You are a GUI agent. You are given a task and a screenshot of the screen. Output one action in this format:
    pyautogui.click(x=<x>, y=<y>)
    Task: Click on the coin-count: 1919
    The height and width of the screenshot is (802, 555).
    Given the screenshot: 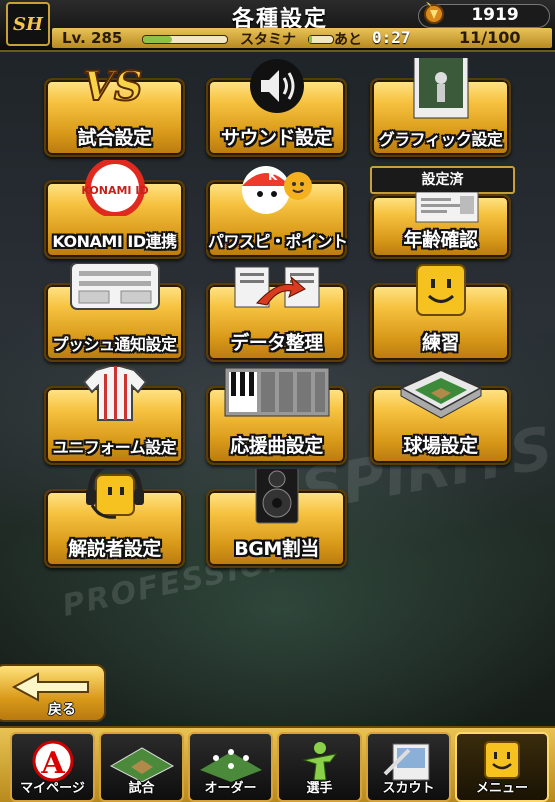 What is the action you would take?
    pyautogui.click(x=495, y=15)
    